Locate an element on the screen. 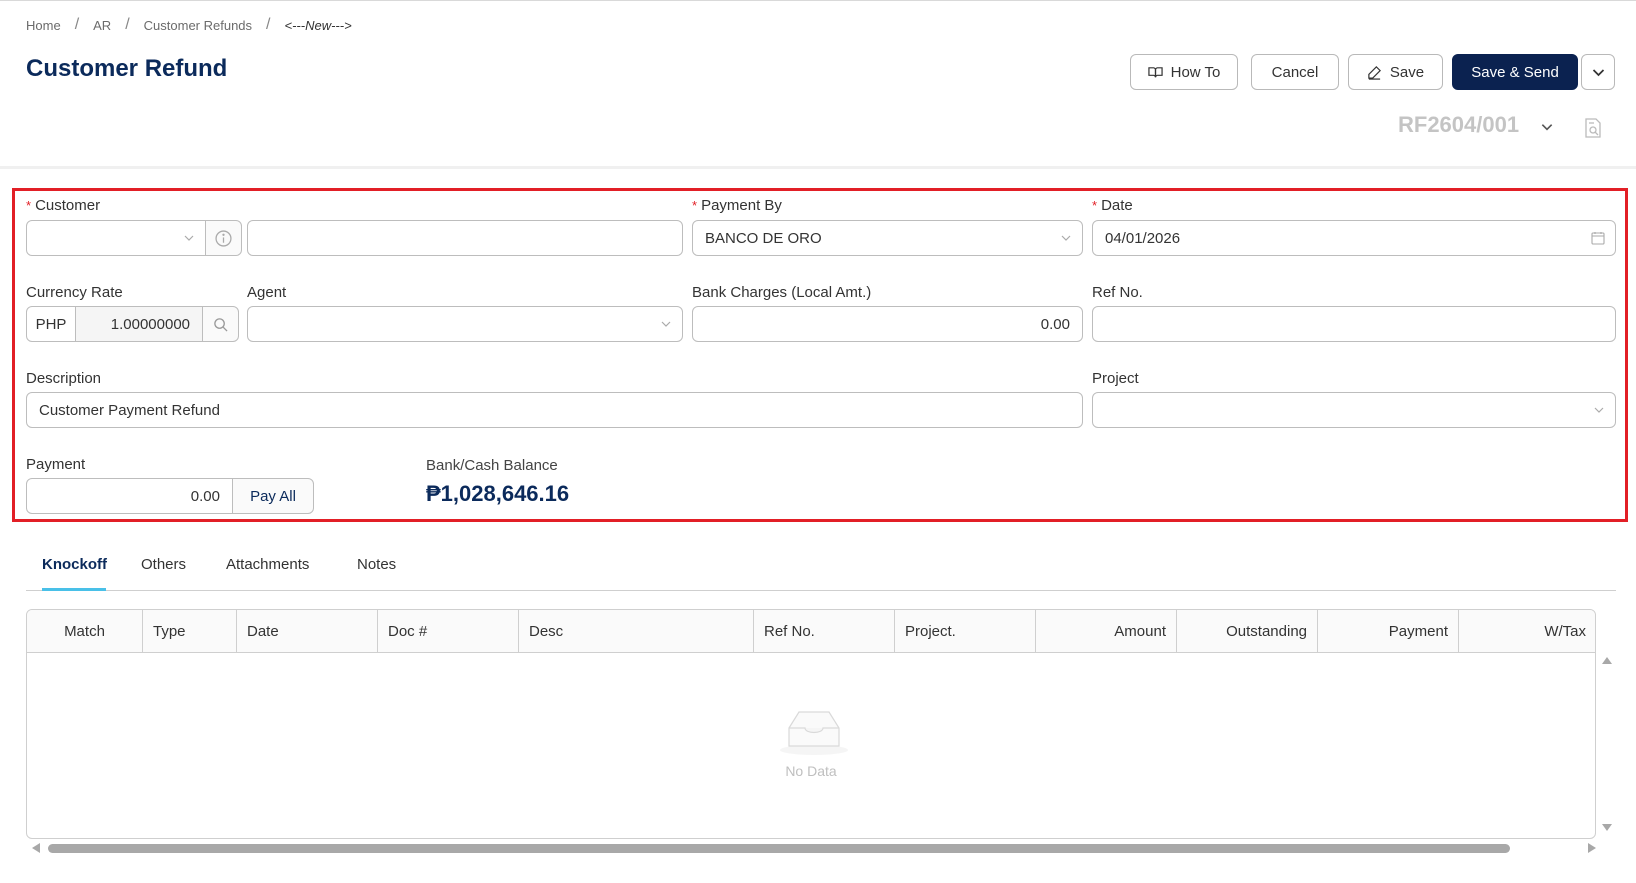 This screenshot has width=1636, height=883. save-and-send-button: Save & Send is located at coordinates (1515, 72).